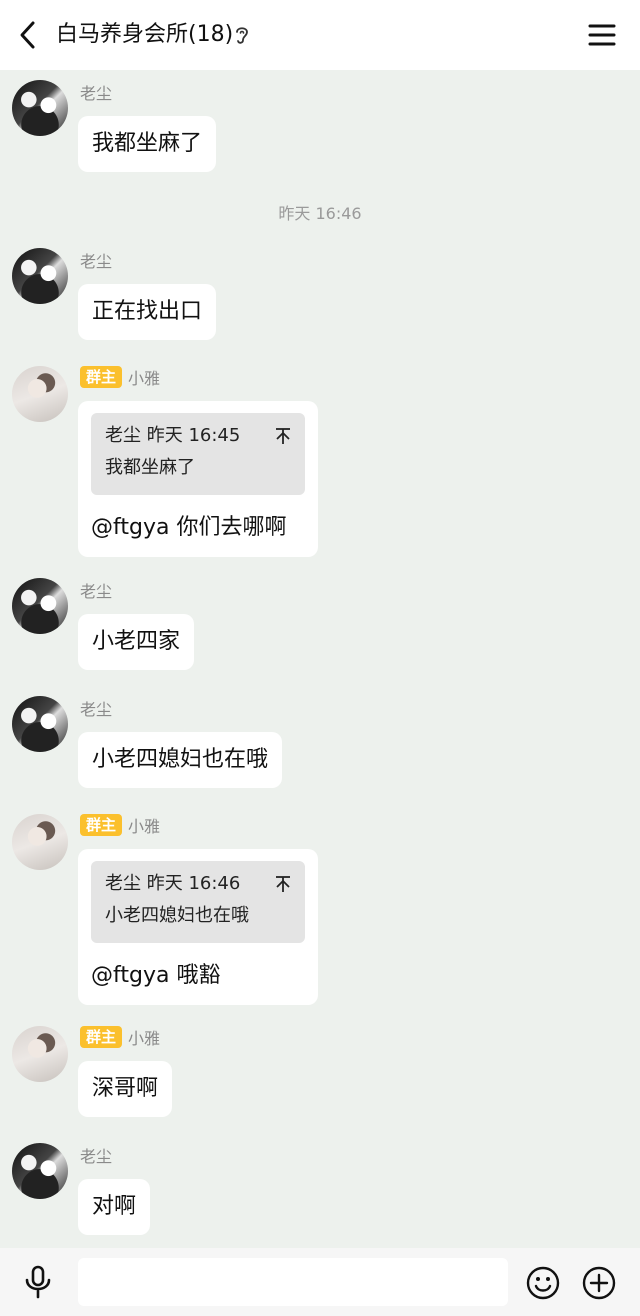  I want to click on chat-header: 白马养身会所(18), so click(320, 35).